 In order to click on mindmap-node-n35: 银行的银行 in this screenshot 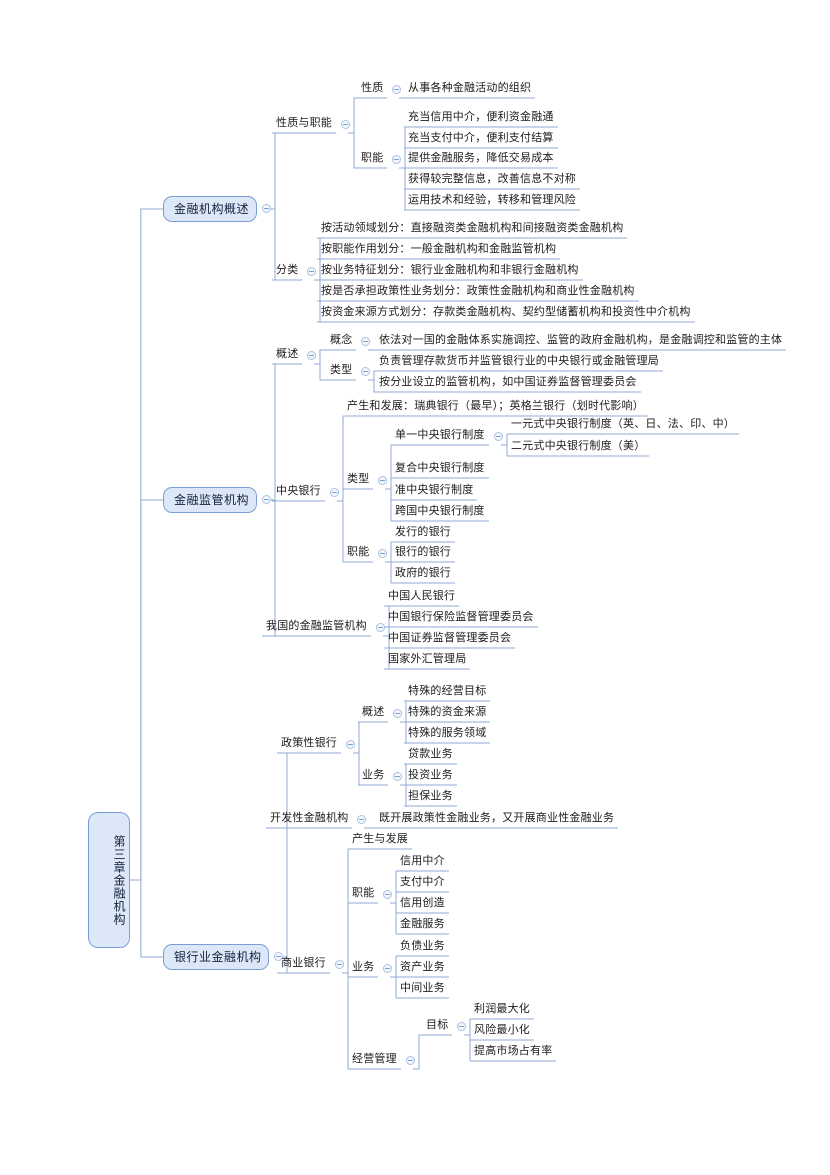, I will do `click(423, 553)`.